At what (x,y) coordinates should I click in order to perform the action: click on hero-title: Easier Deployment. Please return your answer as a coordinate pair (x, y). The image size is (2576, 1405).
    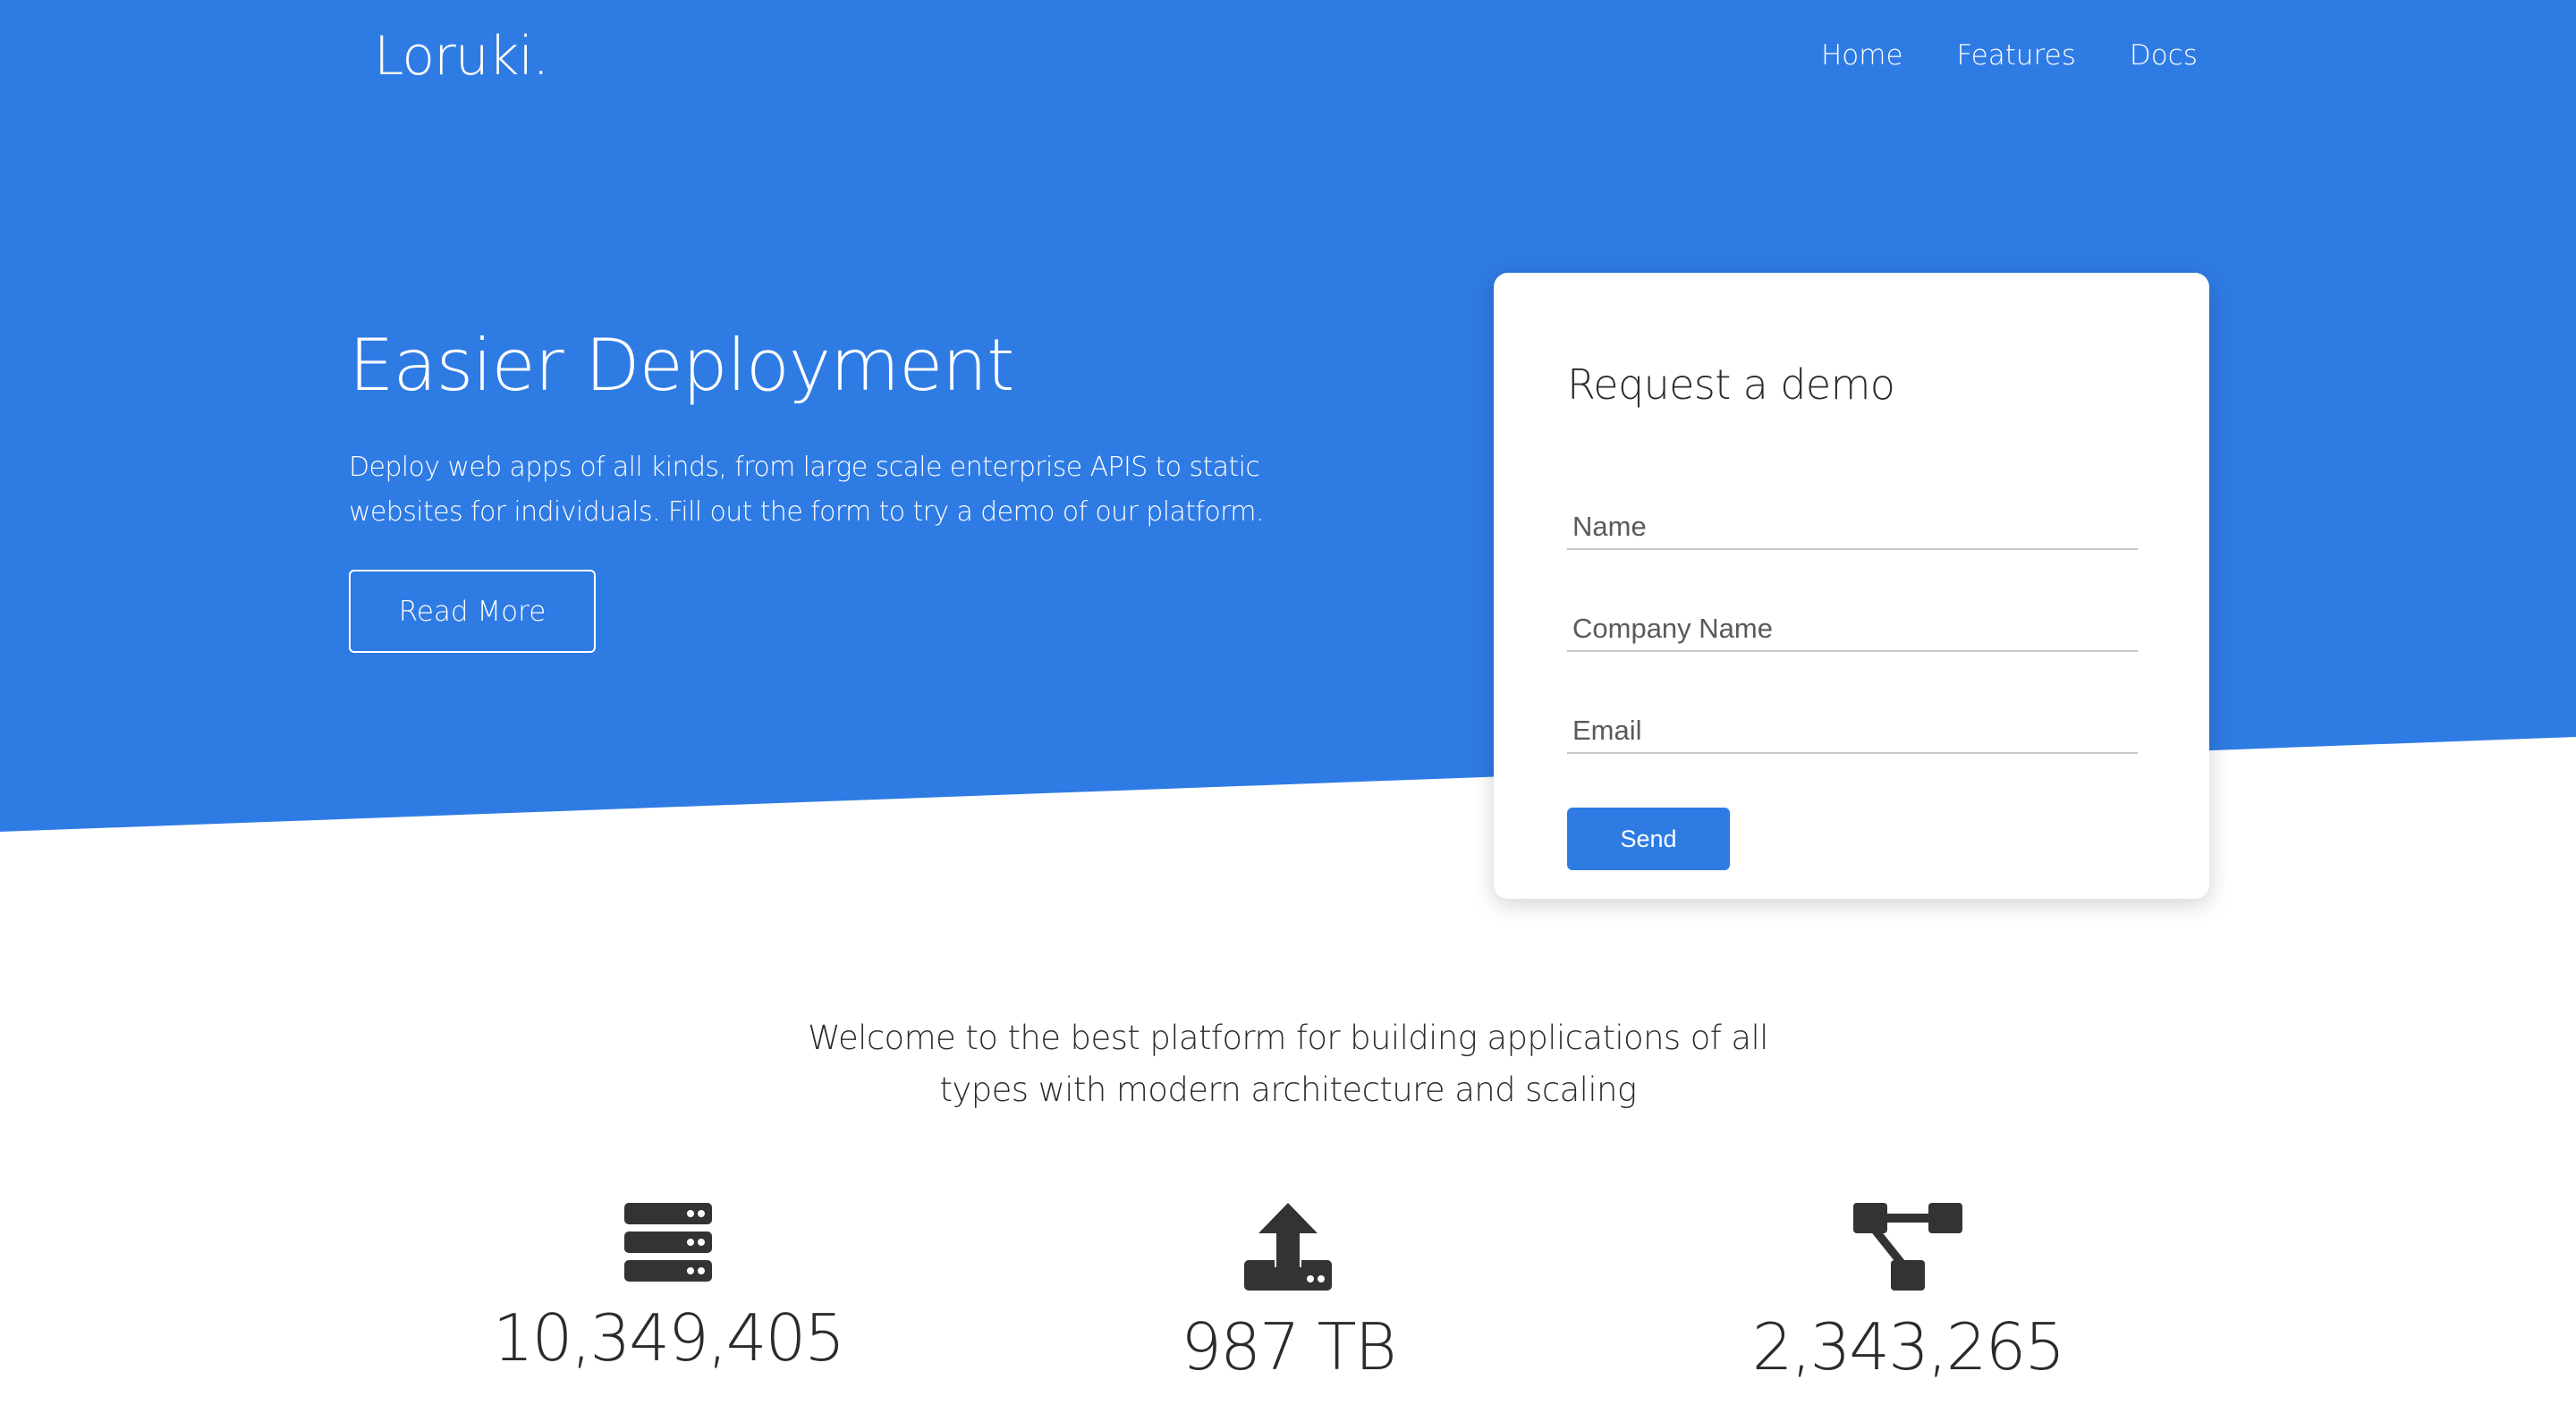
    Looking at the image, I should click on (681, 365).